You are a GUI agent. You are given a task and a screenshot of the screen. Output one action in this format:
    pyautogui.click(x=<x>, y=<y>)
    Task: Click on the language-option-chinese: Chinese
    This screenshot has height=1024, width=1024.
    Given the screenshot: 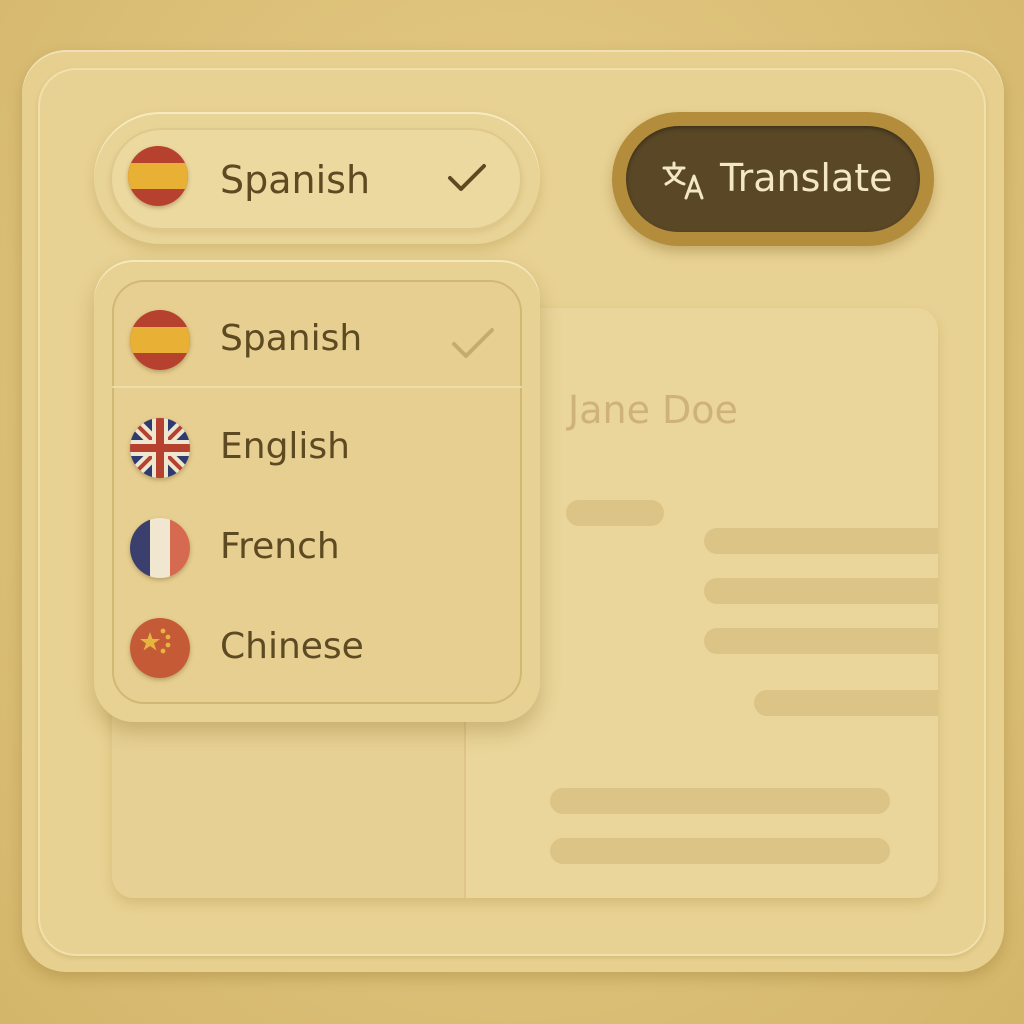 What is the action you would take?
    pyautogui.click(x=317, y=644)
    